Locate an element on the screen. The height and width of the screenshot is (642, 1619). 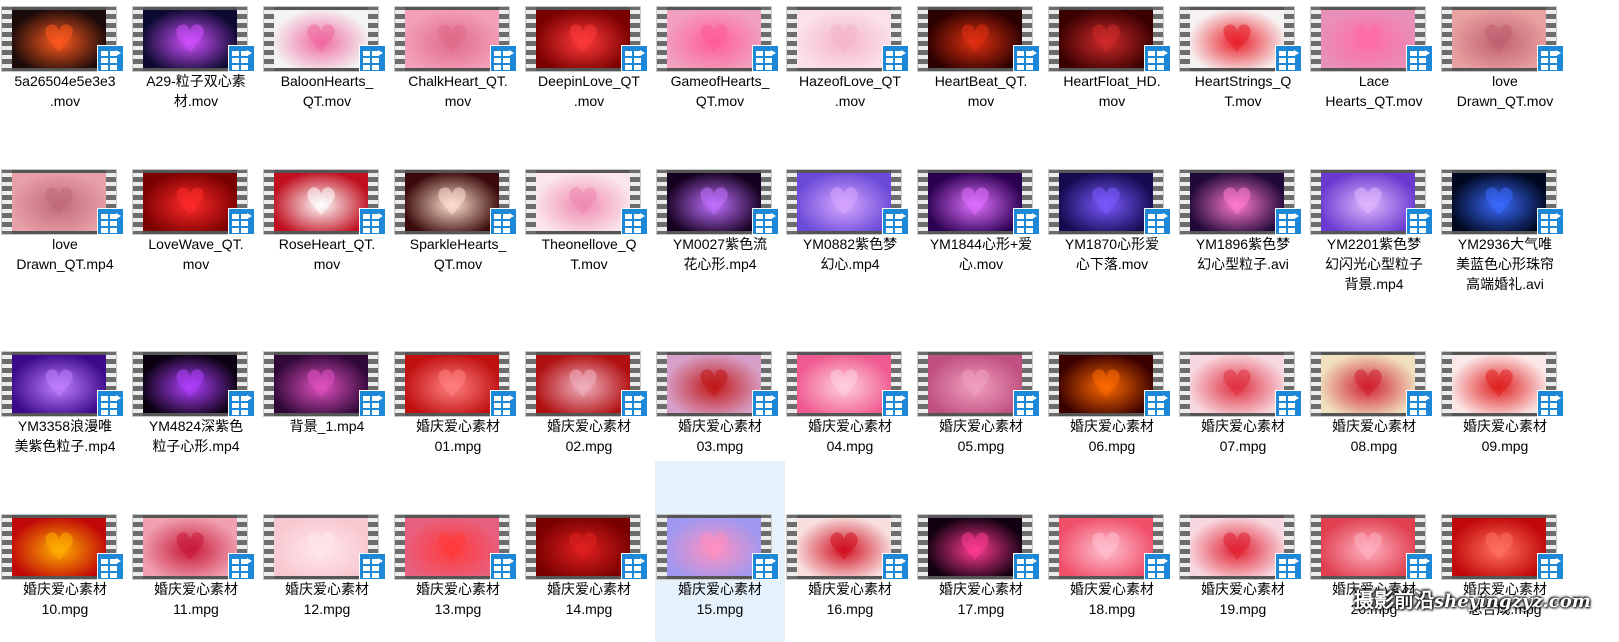
file-item: ♥ BaloonHearts_ QT.mov is located at coordinates (327, 67).